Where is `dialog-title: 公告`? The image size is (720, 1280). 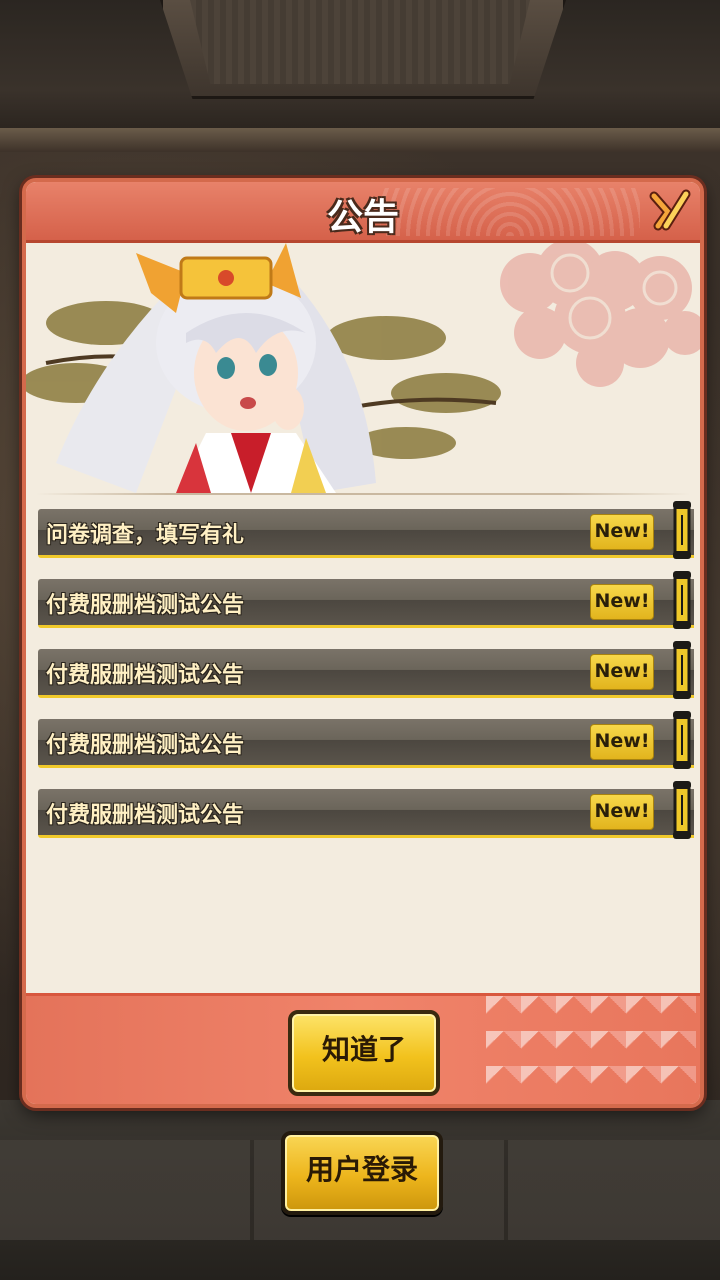 dialog-title: 公告 is located at coordinates (362, 217).